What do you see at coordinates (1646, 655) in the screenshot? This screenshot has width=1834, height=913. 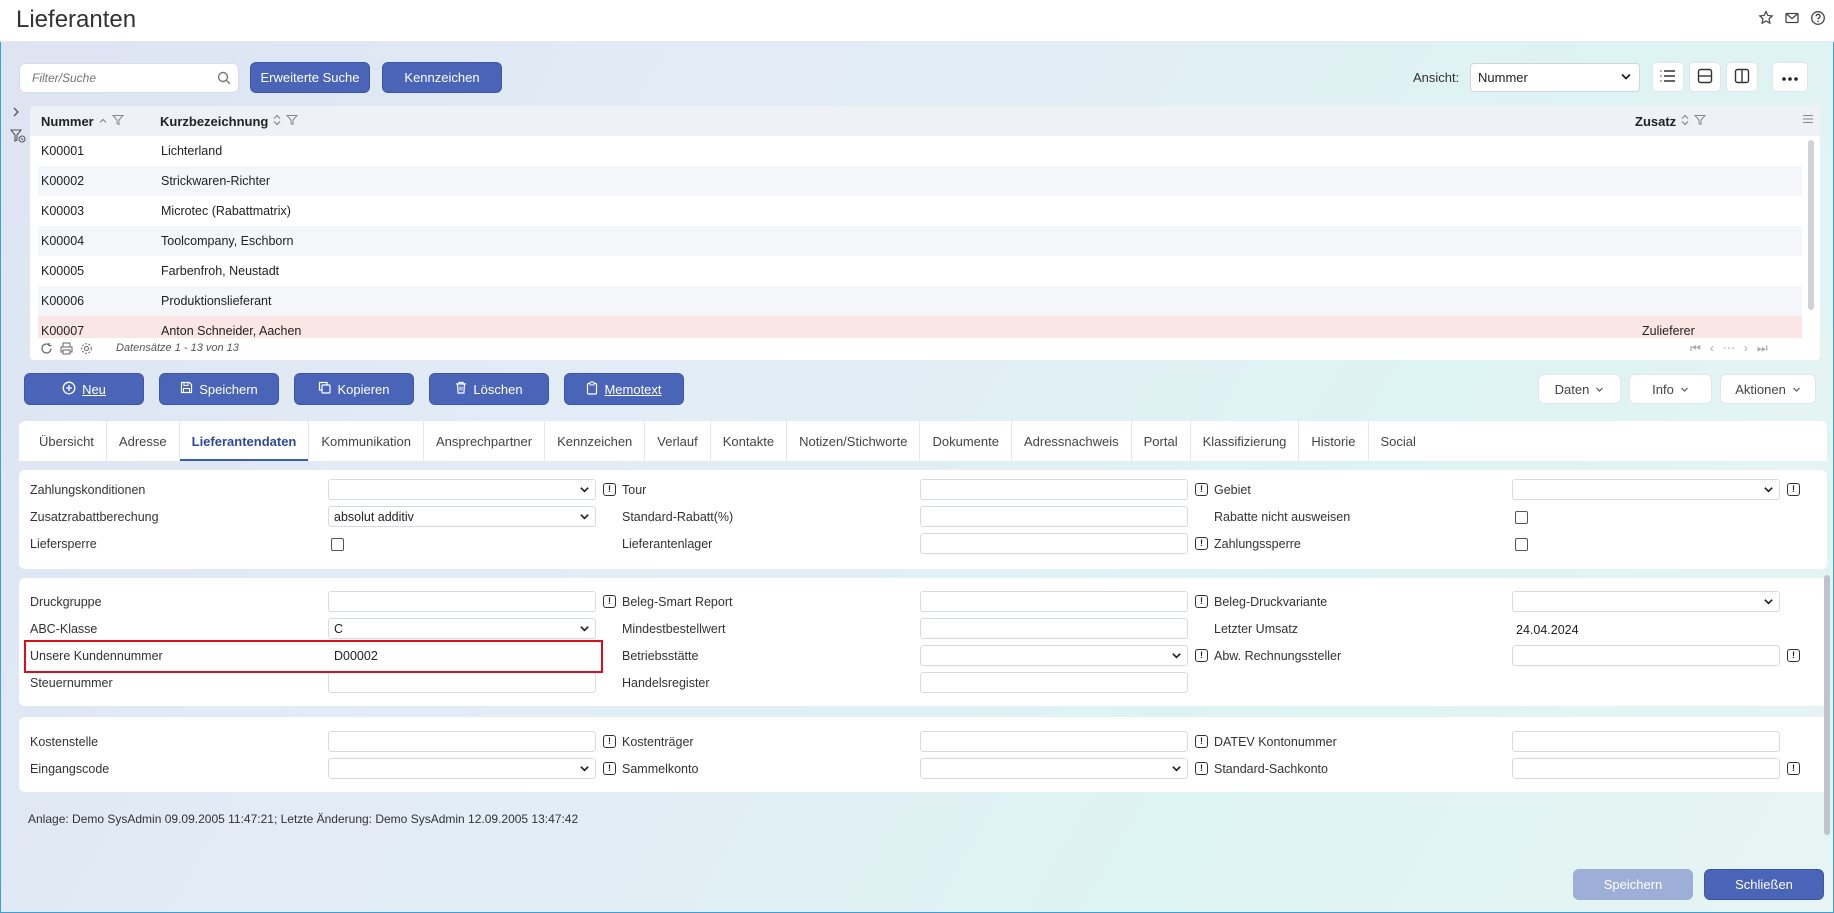 I see `abw-rechnung-input` at bounding box center [1646, 655].